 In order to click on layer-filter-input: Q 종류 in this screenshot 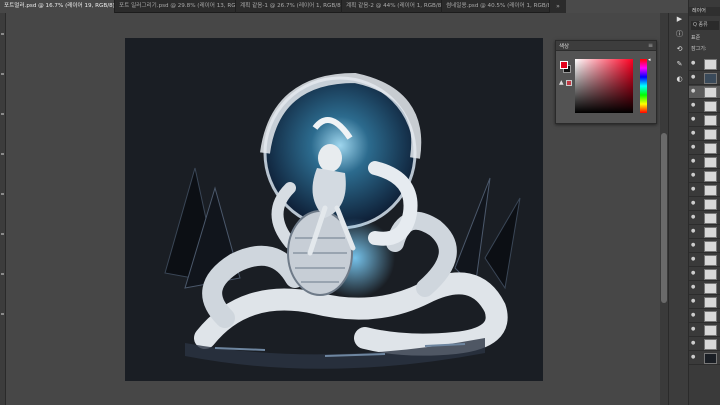, I will do `click(705, 25)`.